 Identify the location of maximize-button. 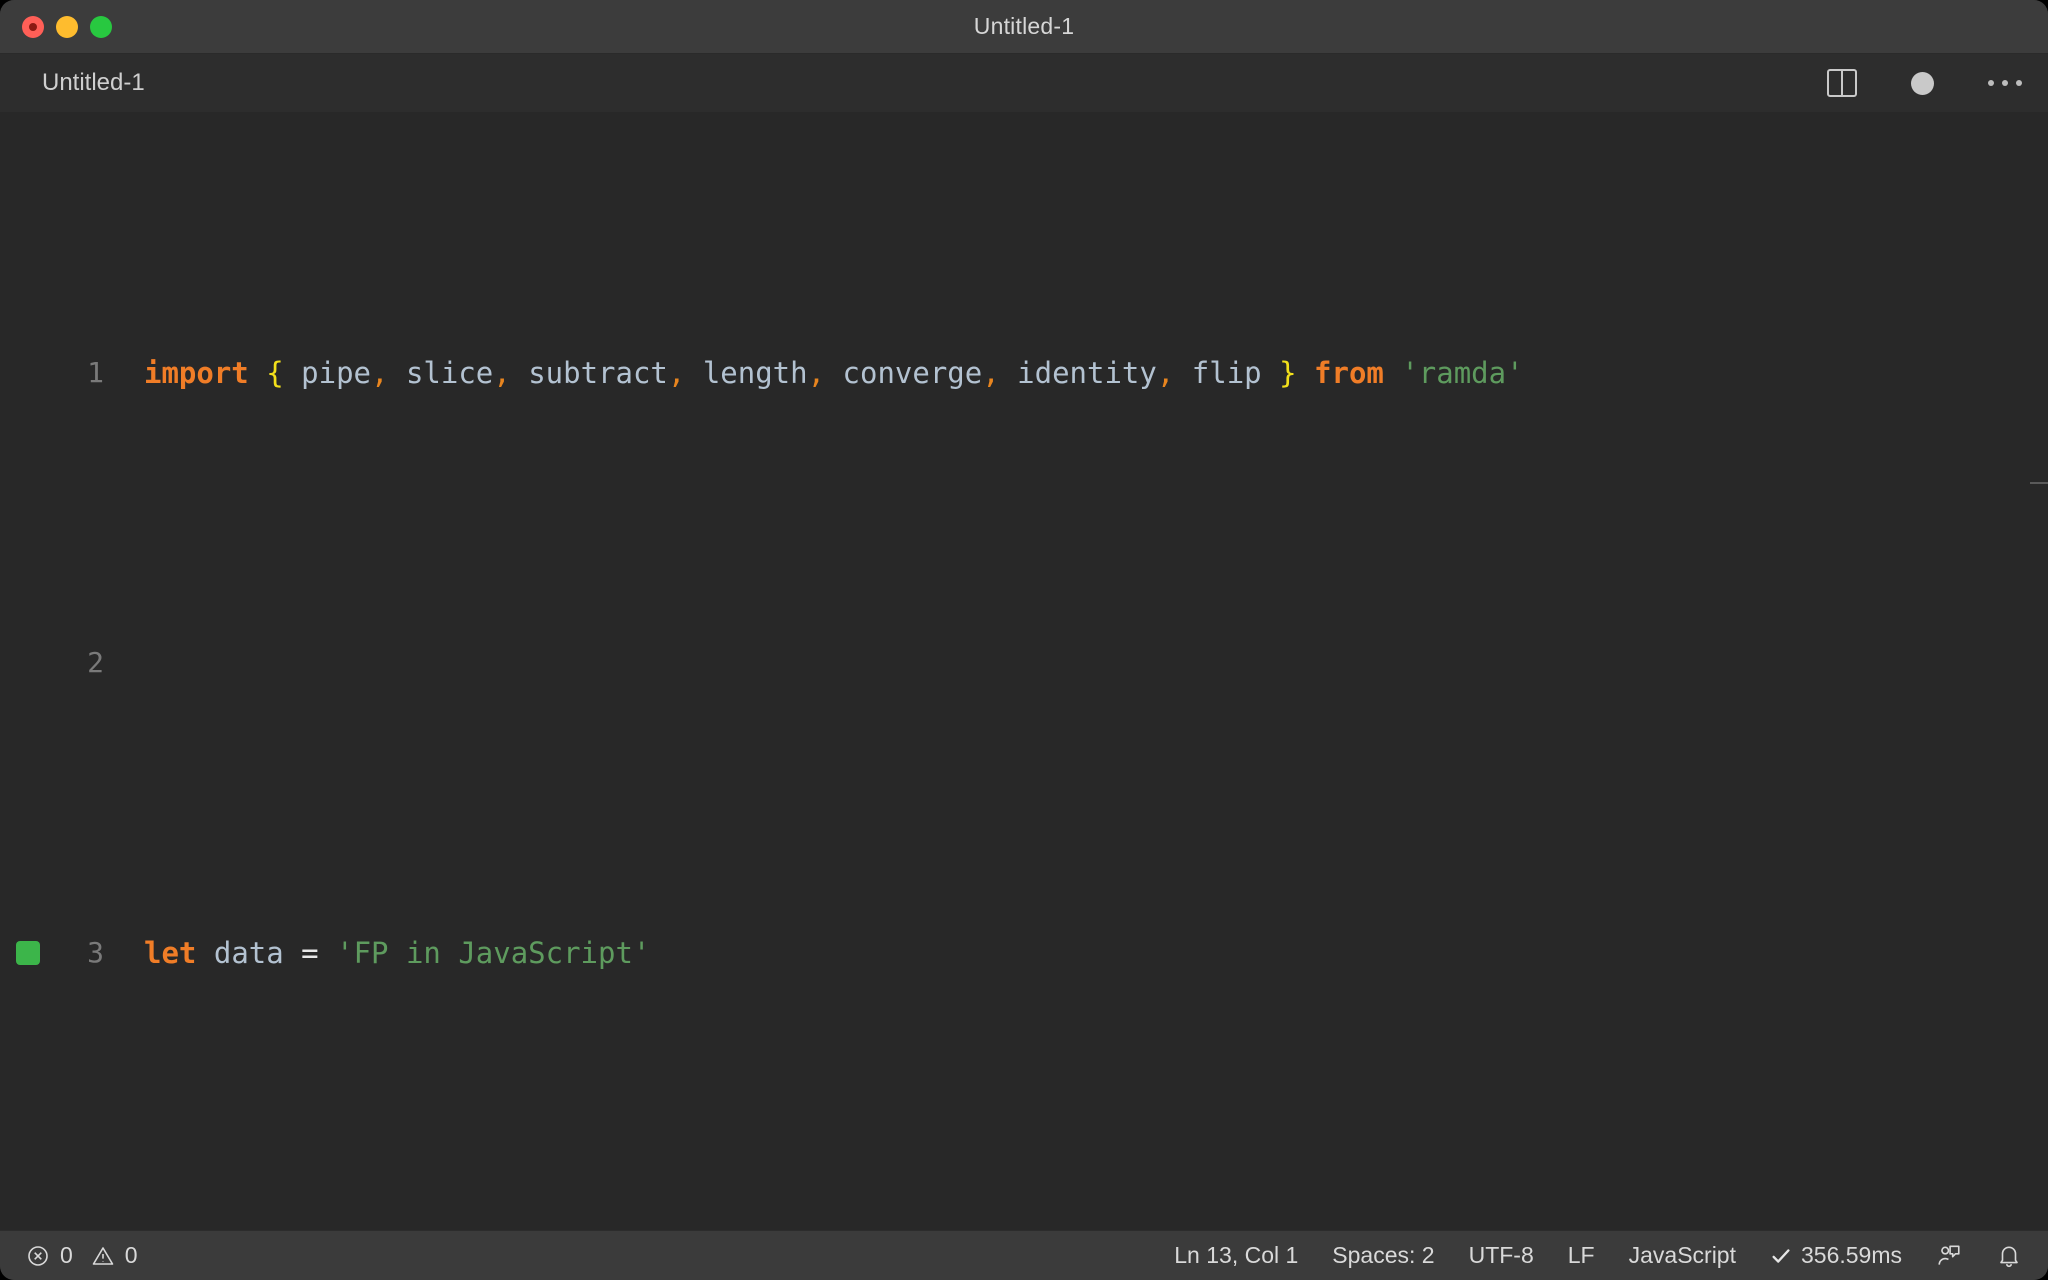
(101, 26).